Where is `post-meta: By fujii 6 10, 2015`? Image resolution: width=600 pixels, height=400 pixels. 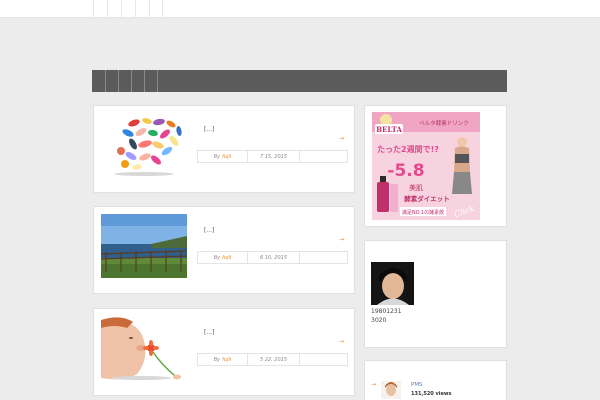 post-meta: By fujii 6 10, 2015 is located at coordinates (272, 257).